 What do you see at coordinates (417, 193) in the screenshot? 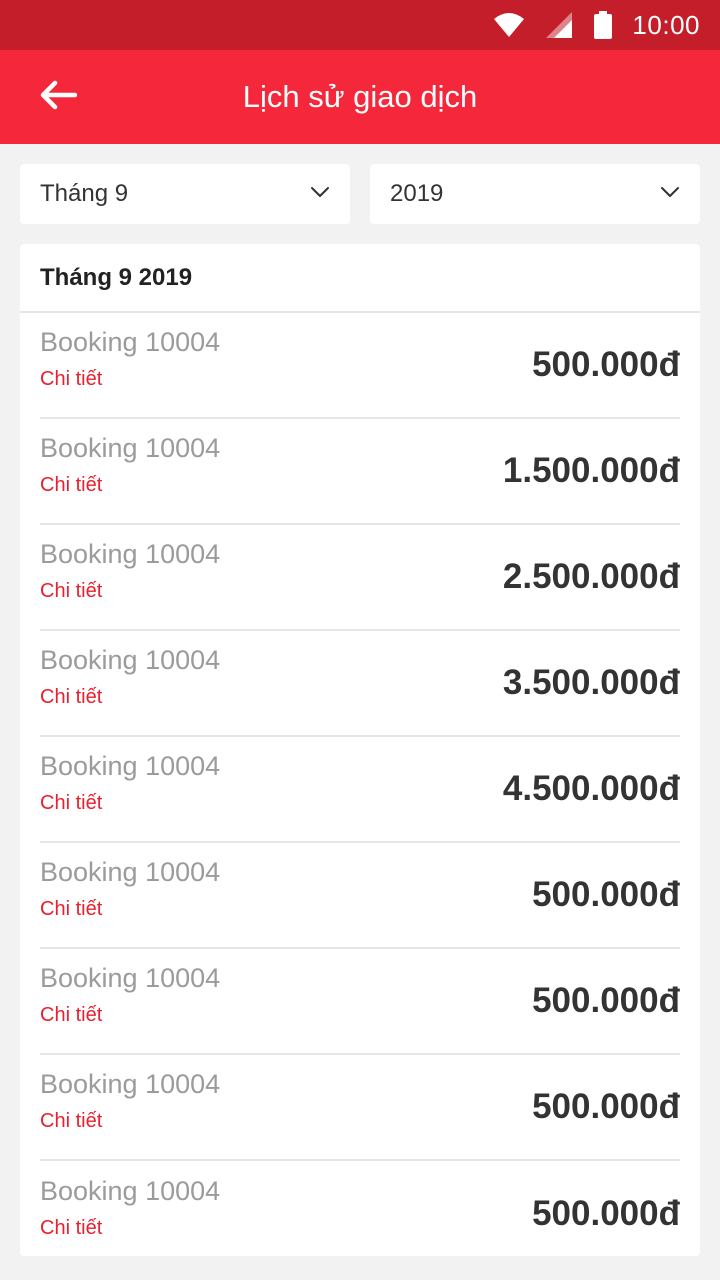
I see `year-select-value: 2019` at bounding box center [417, 193].